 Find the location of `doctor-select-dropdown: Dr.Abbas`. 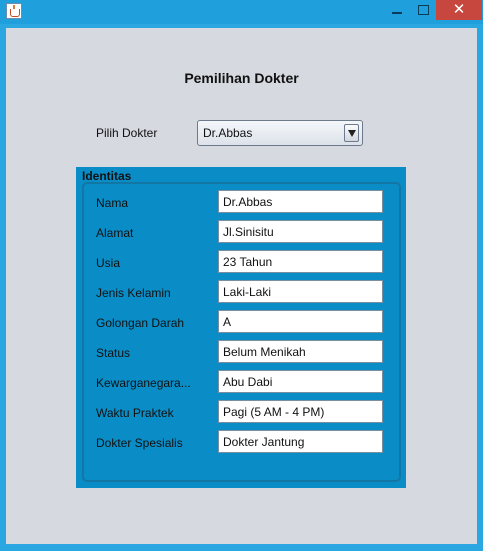

doctor-select-dropdown: Dr.Abbas is located at coordinates (280, 133).